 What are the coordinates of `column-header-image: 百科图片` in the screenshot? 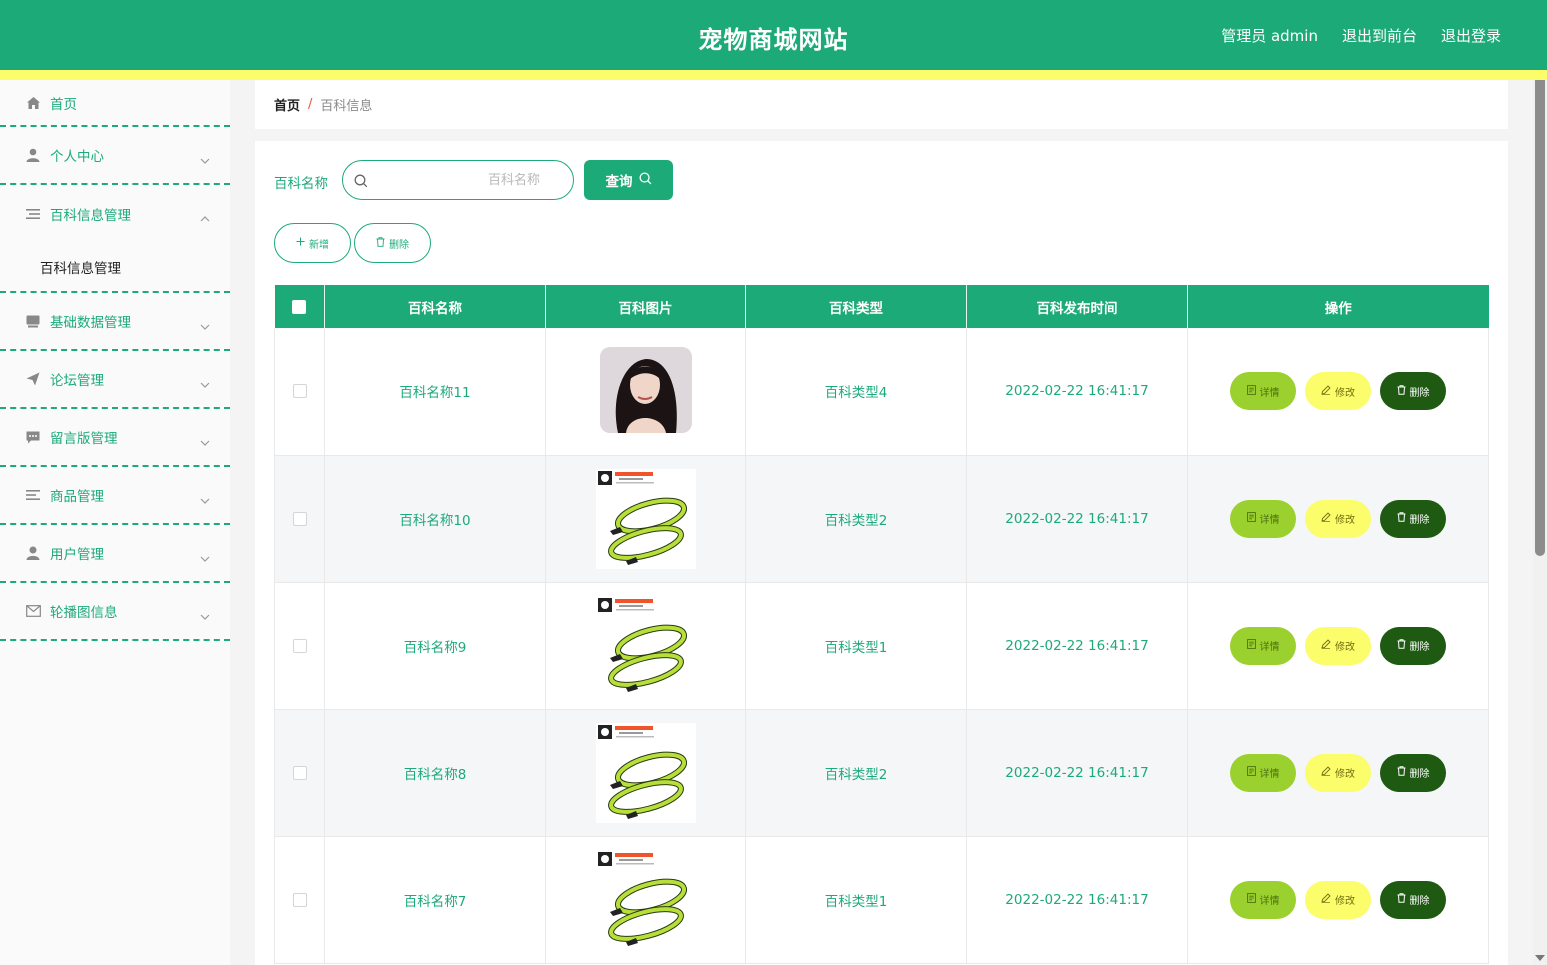 It's located at (645, 306).